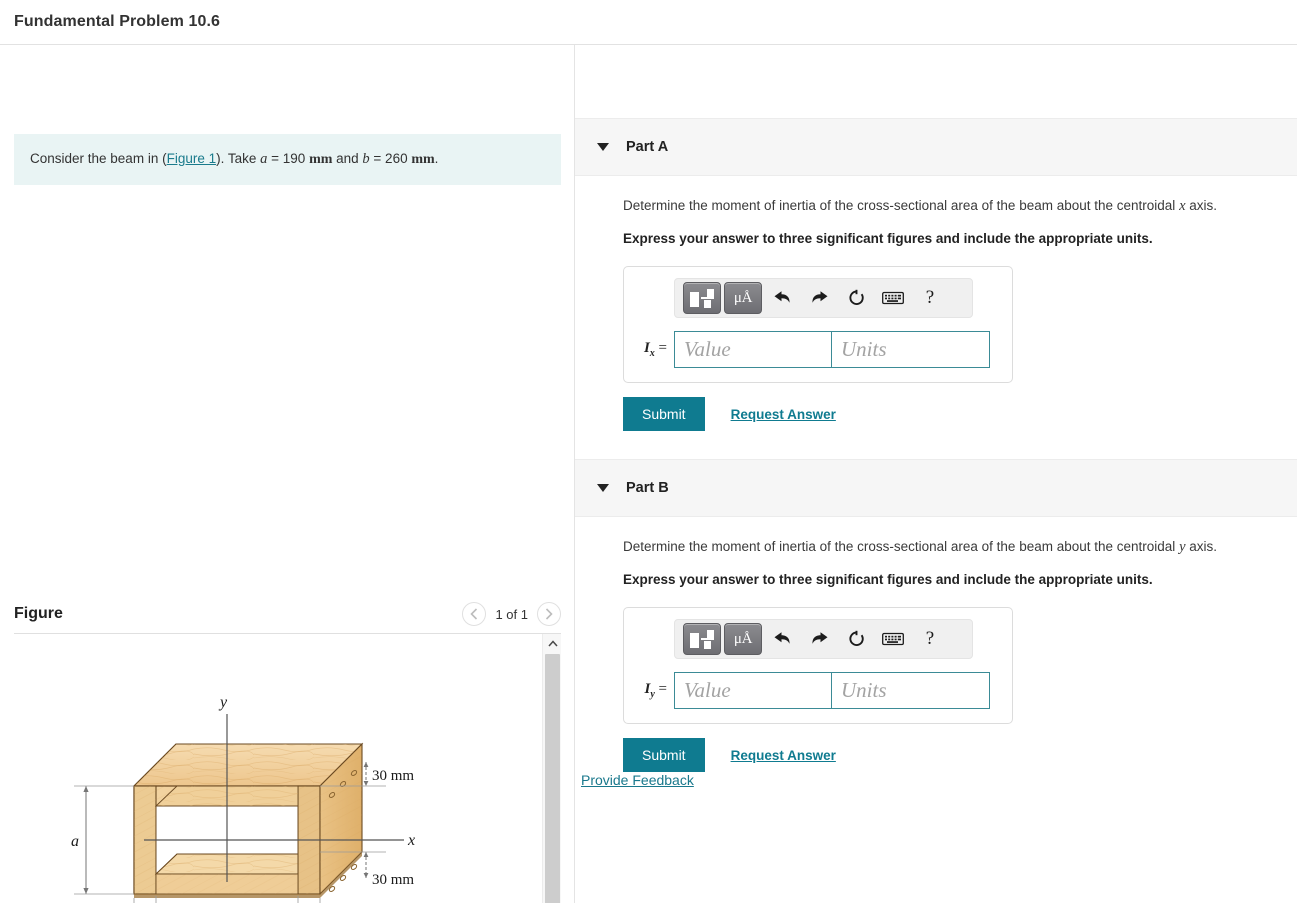  What do you see at coordinates (864, 690) in the screenshot?
I see `part-b-units-placeholder: Units` at bounding box center [864, 690].